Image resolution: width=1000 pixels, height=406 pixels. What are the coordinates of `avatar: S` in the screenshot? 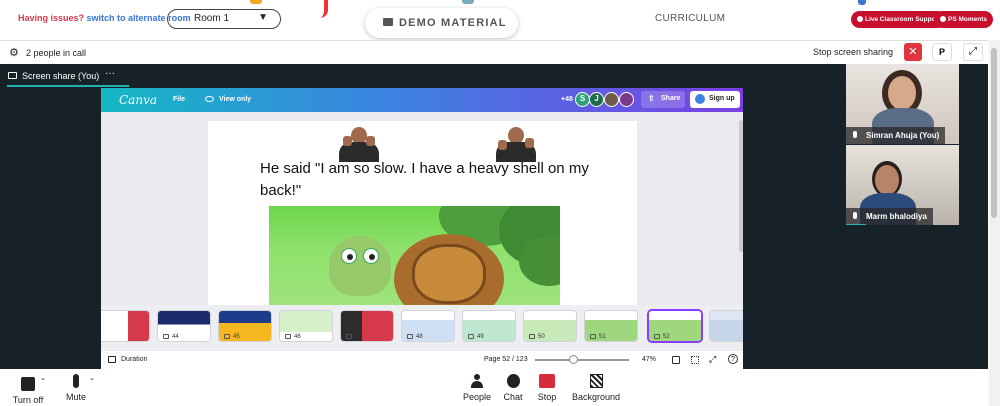 It's located at (582, 99).